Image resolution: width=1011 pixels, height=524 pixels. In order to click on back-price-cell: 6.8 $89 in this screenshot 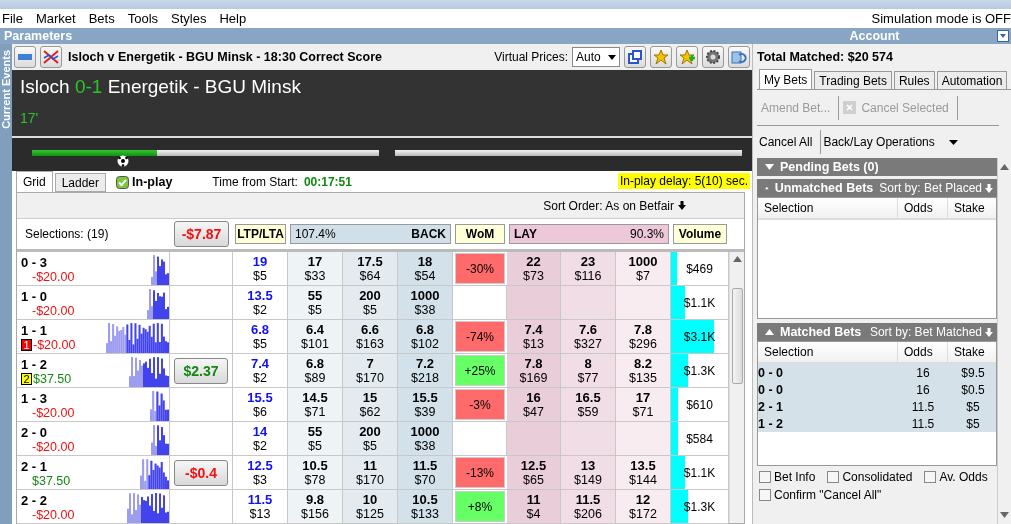, I will do `click(315, 370)`.